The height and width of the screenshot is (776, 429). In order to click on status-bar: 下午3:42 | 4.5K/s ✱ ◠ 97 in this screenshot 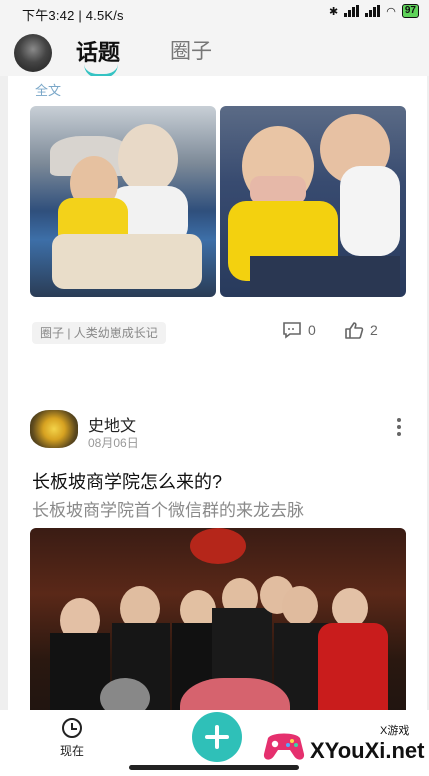, I will do `click(214, 12)`.